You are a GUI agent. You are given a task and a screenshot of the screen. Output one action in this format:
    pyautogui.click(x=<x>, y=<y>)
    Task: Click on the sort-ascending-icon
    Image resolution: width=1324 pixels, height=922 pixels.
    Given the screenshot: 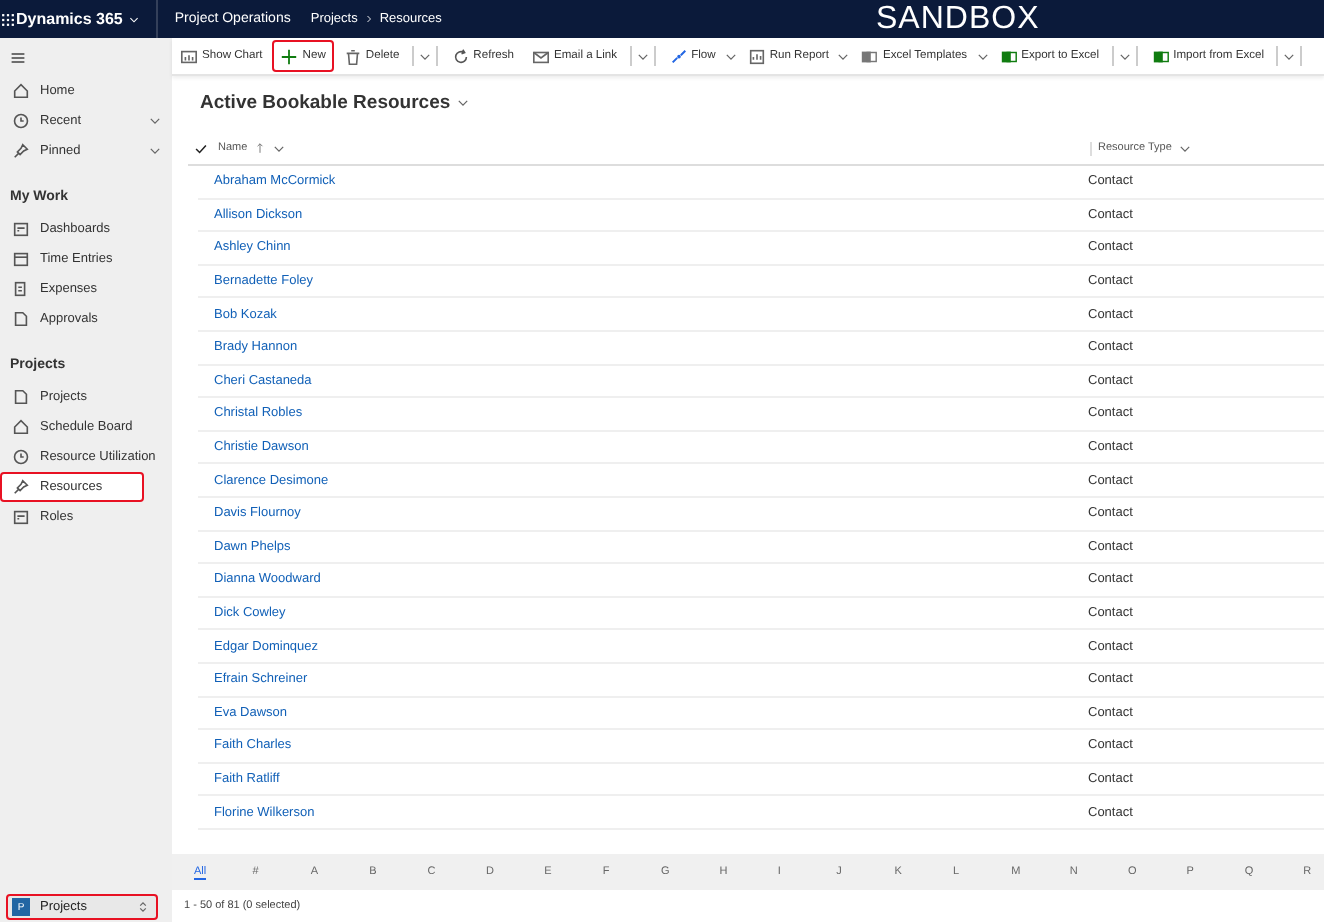 What is the action you would take?
    pyautogui.click(x=259, y=148)
    